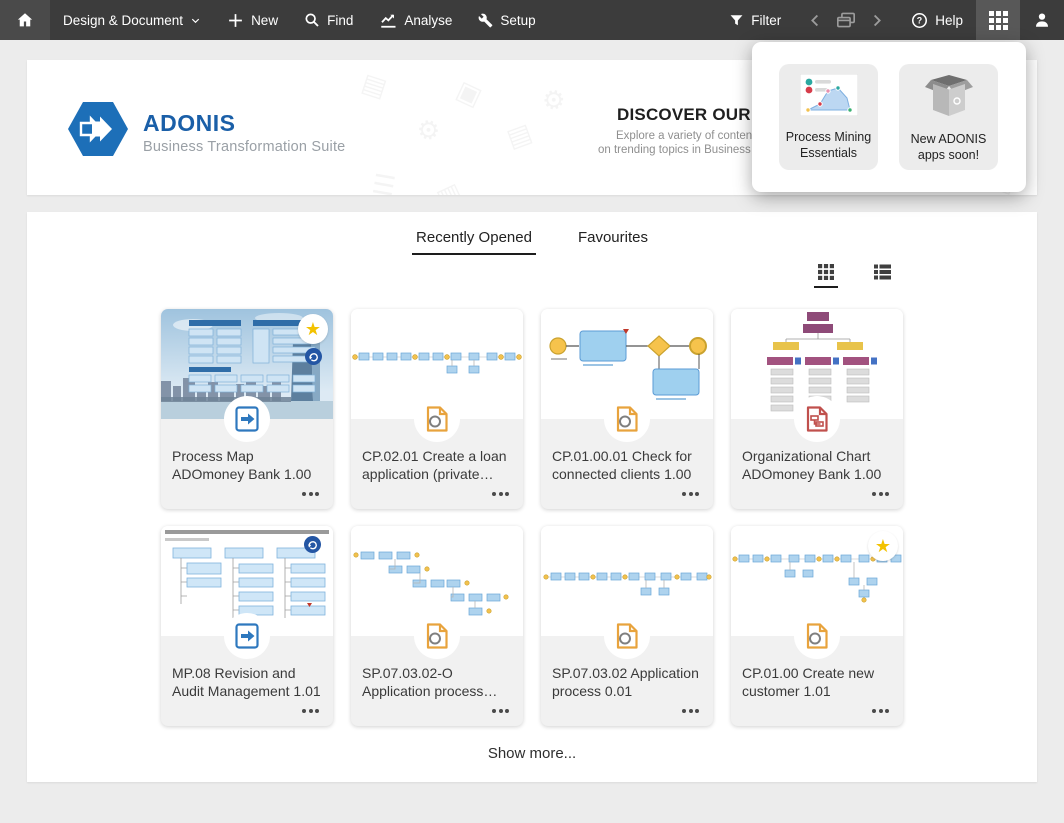  I want to click on card-title: CP.01.00 Create new customer 1.01, so click(808, 682).